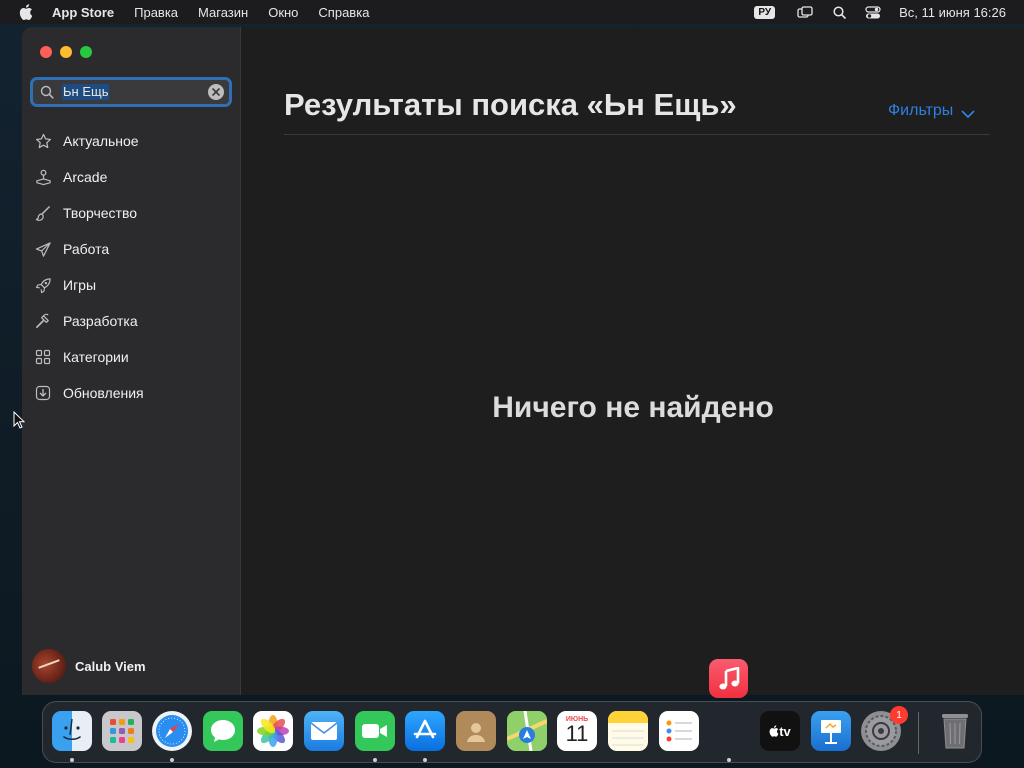  Describe the element at coordinates (476, 731) in the screenshot. I see `contacts-icon` at that location.